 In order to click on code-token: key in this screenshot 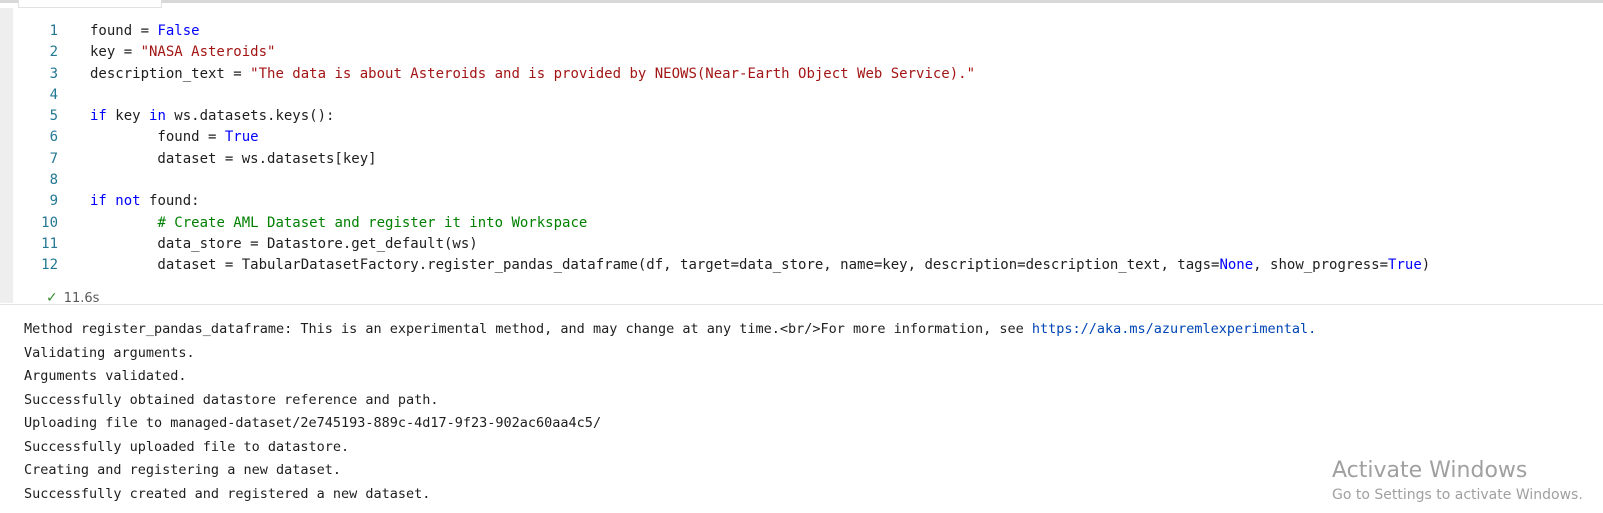, I will do `click(128, 116)`.